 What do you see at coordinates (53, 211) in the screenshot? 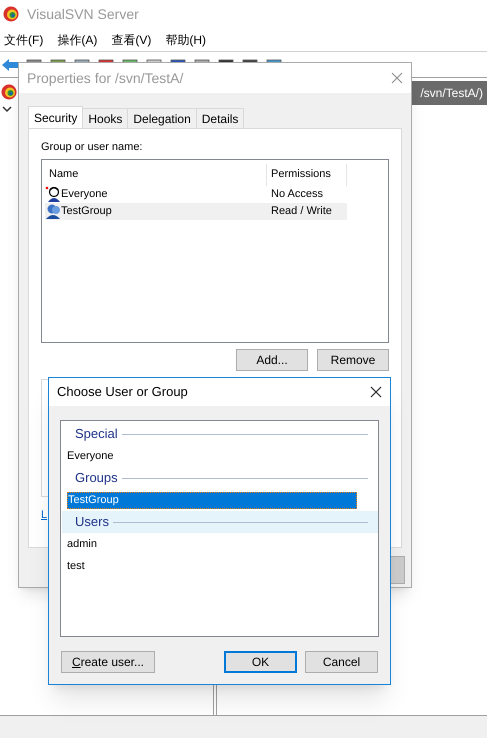
I see `group-icon` at bounding box center [53, 211].